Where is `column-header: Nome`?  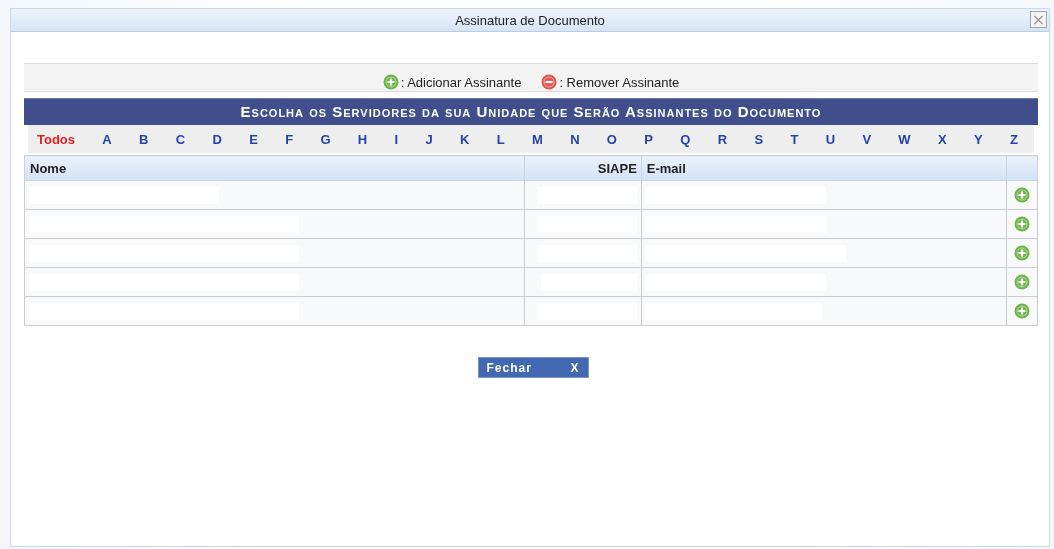 column-header: Nome is located at coordinates (274, 168).